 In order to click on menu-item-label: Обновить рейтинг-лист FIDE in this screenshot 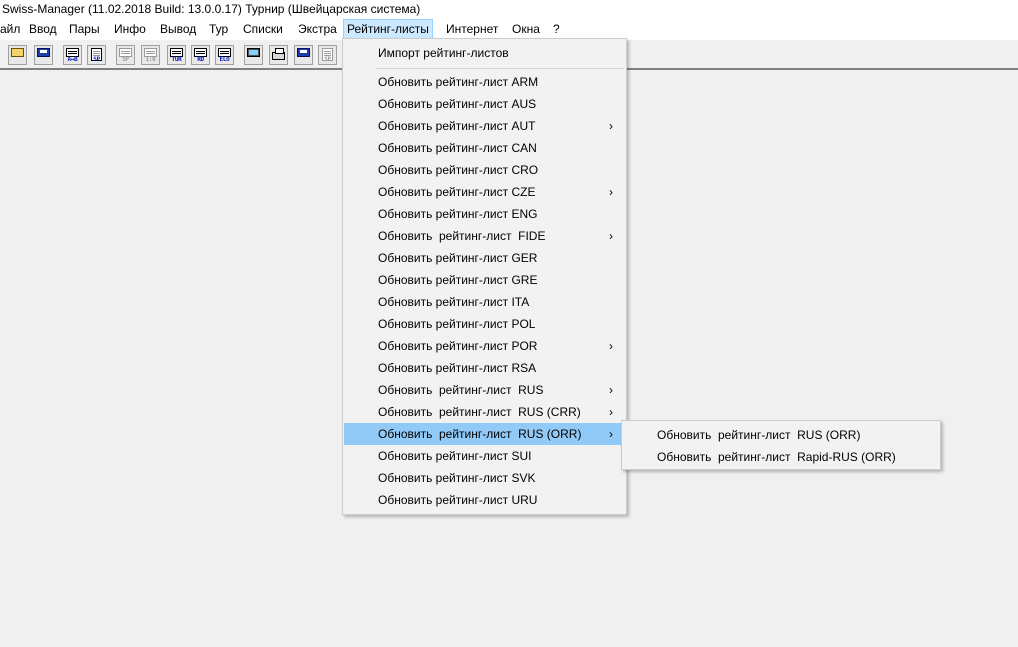, I will do `click(462, 236)`.